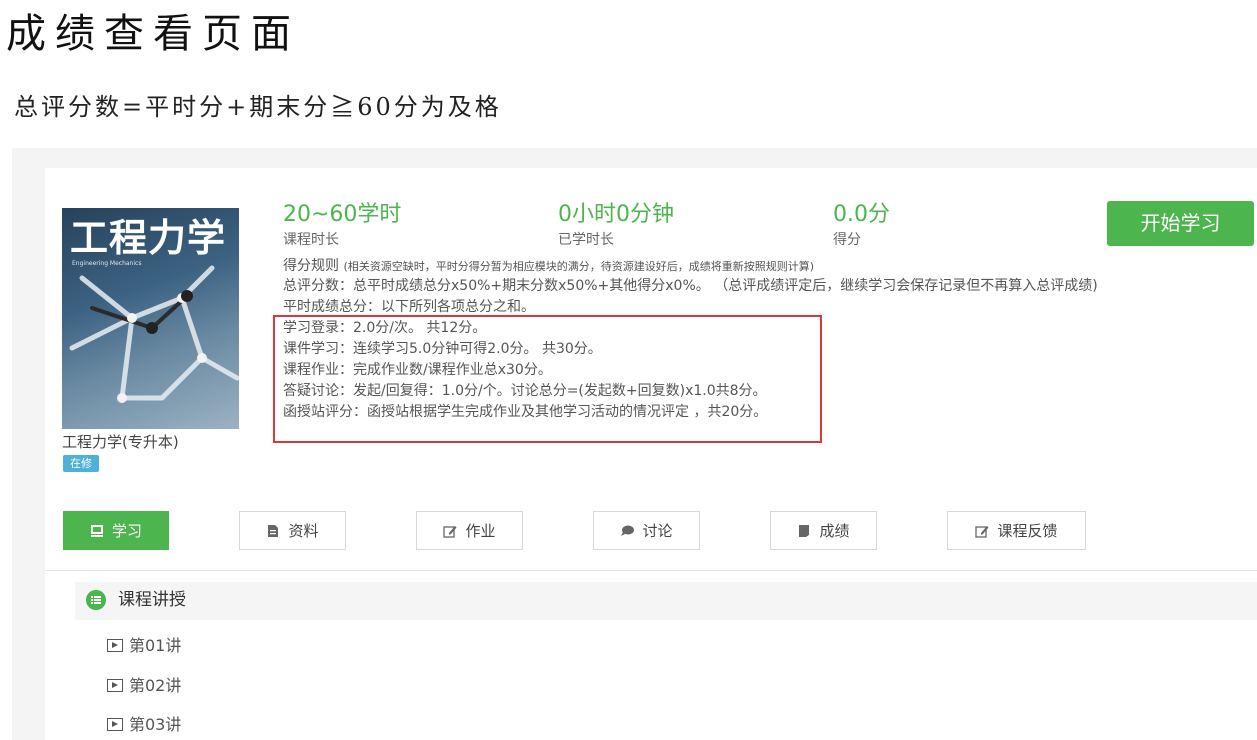  Describe the element at coordinates (126, 531) in the screenshot. I see `tab-study-label: 学习` at that location.